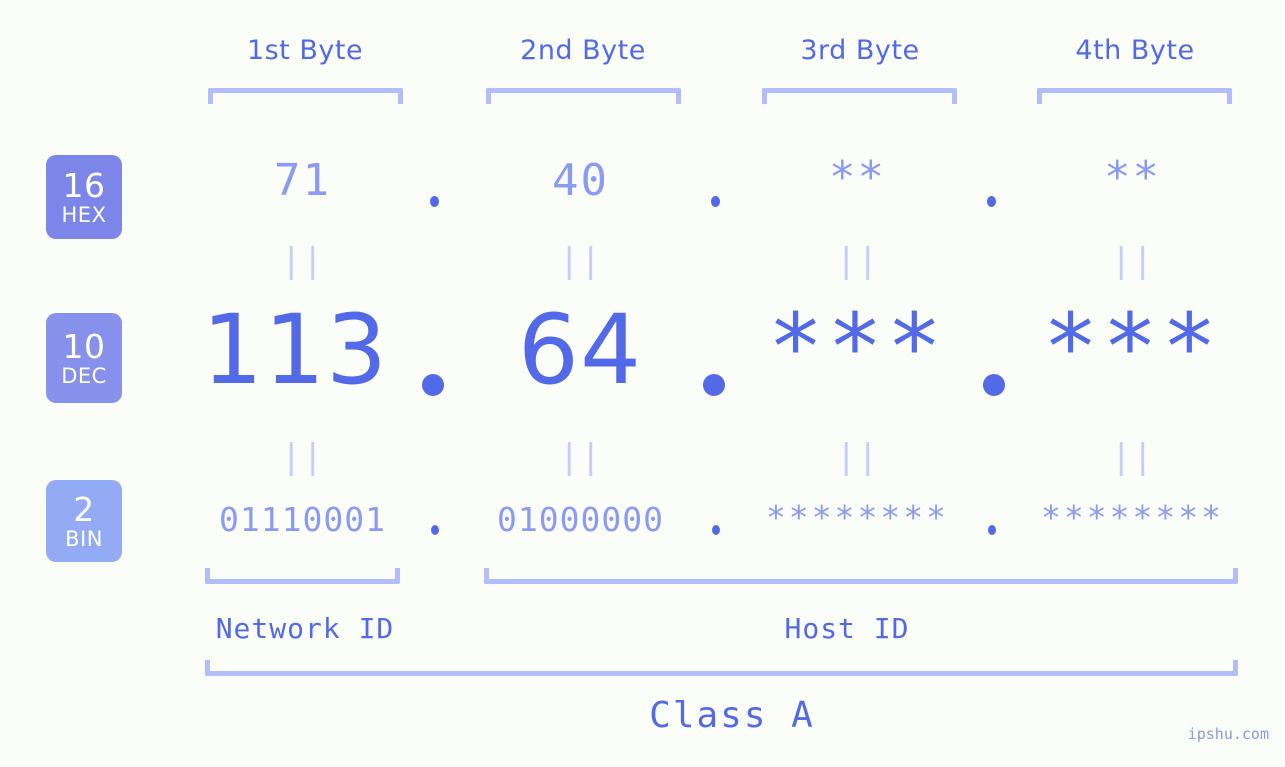 This screenshot has height=767, width=1285. I want to click on dec-byte-1: 113, so click(295, 350).